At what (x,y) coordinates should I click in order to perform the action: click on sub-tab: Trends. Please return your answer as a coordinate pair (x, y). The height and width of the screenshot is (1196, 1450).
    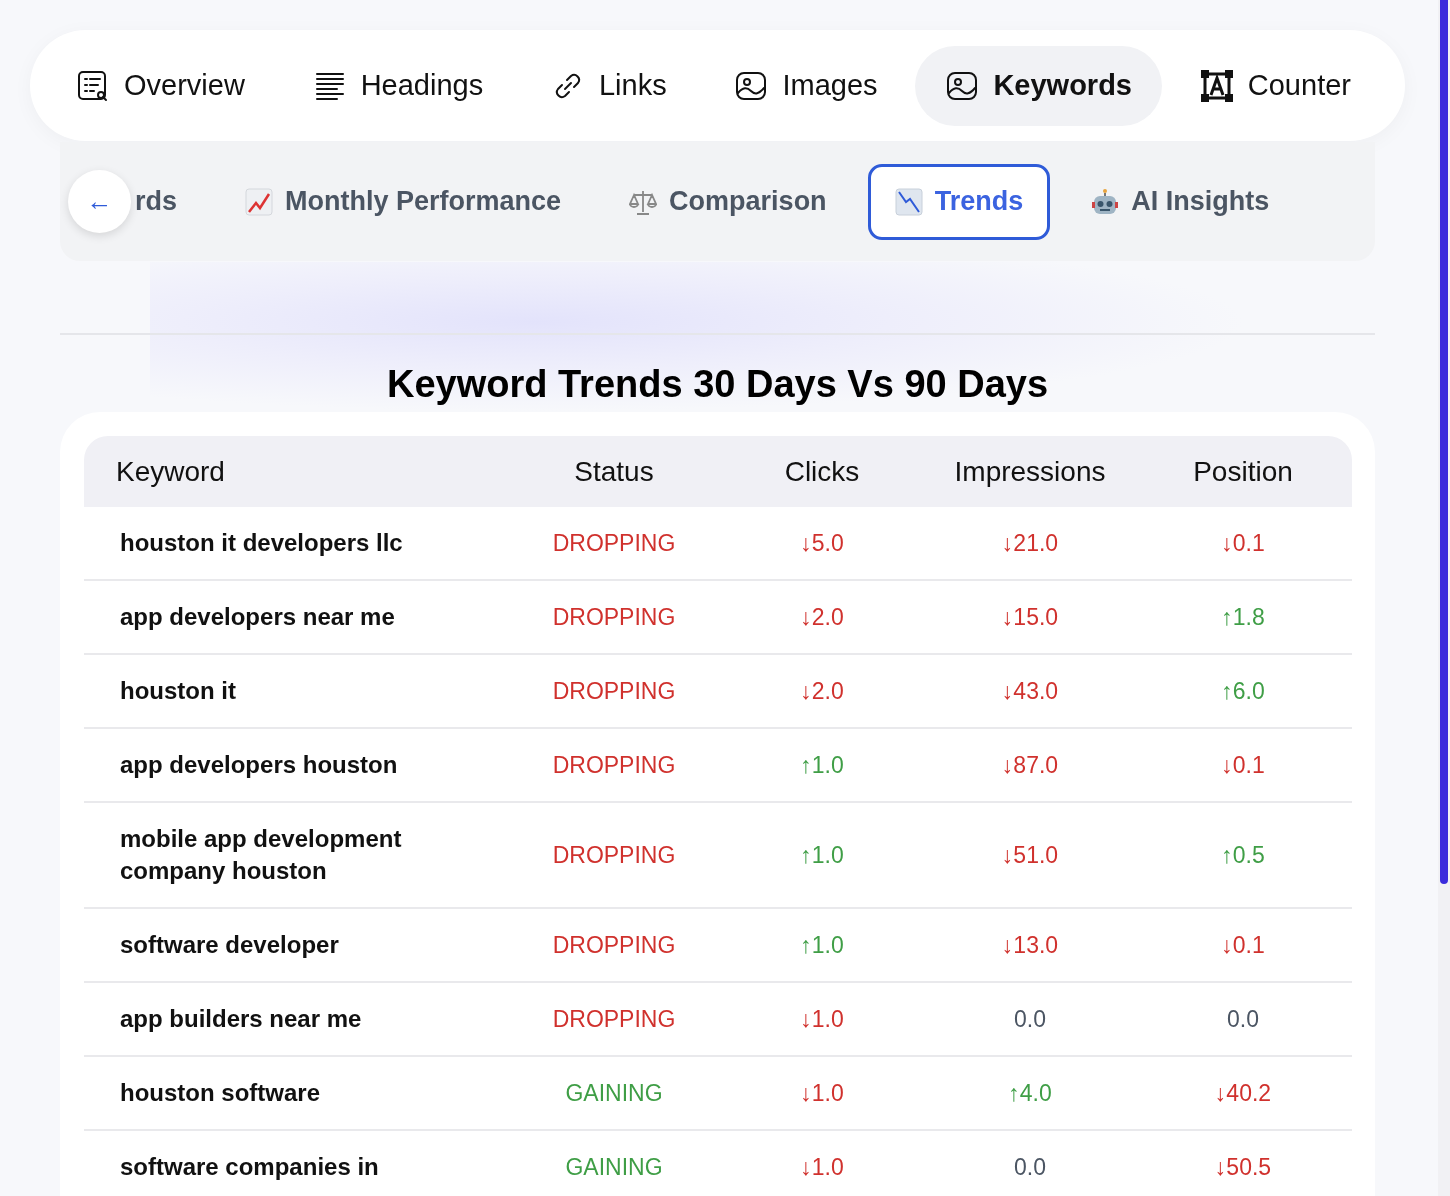
    Looking at the image, I should click on (959, 201).